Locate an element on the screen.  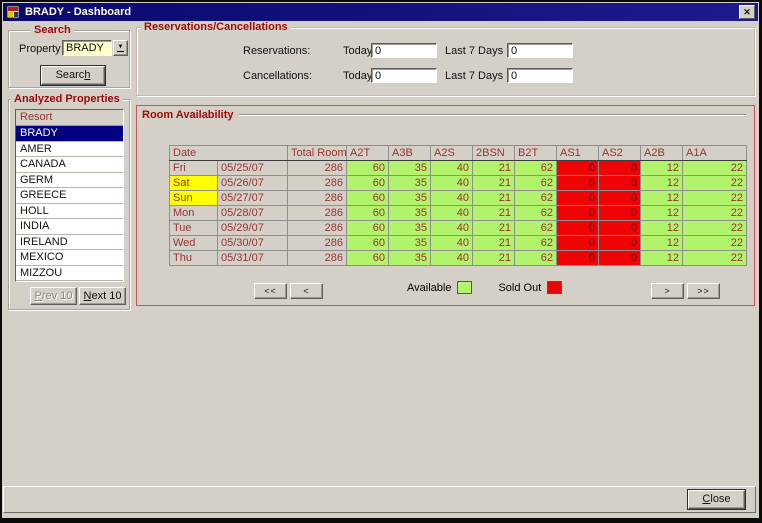
resort-list-header: Resort is located at coordinates (69, 118).